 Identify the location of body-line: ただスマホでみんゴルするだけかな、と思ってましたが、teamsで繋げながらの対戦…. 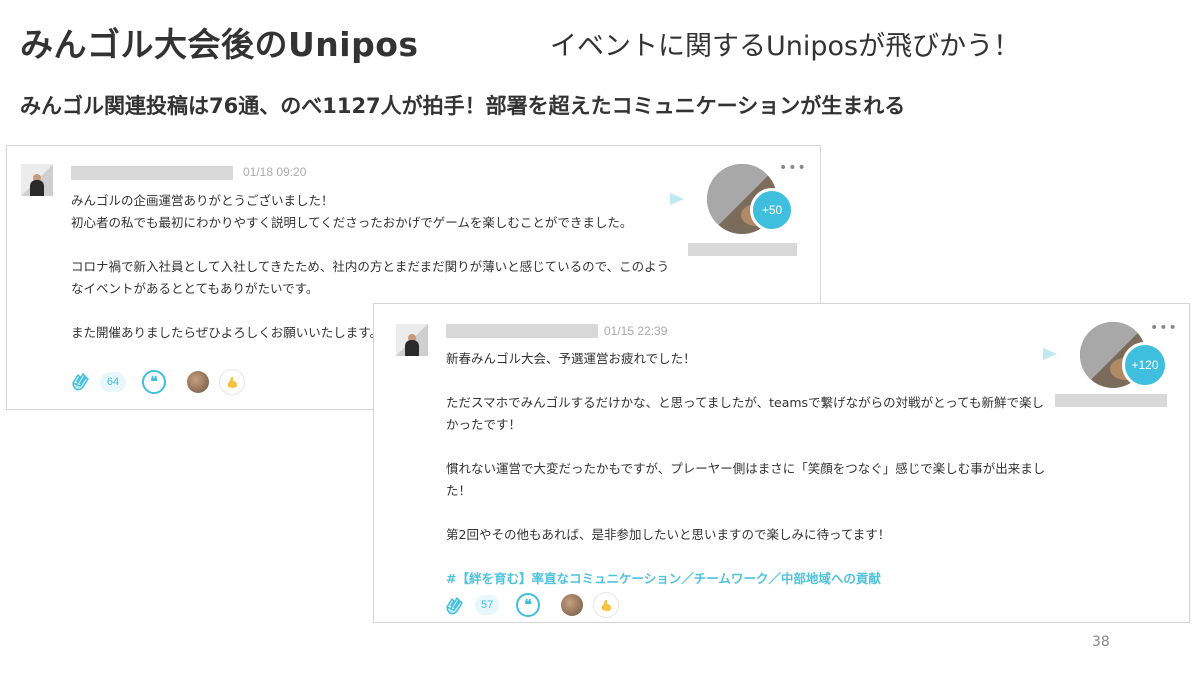
(745, 402).